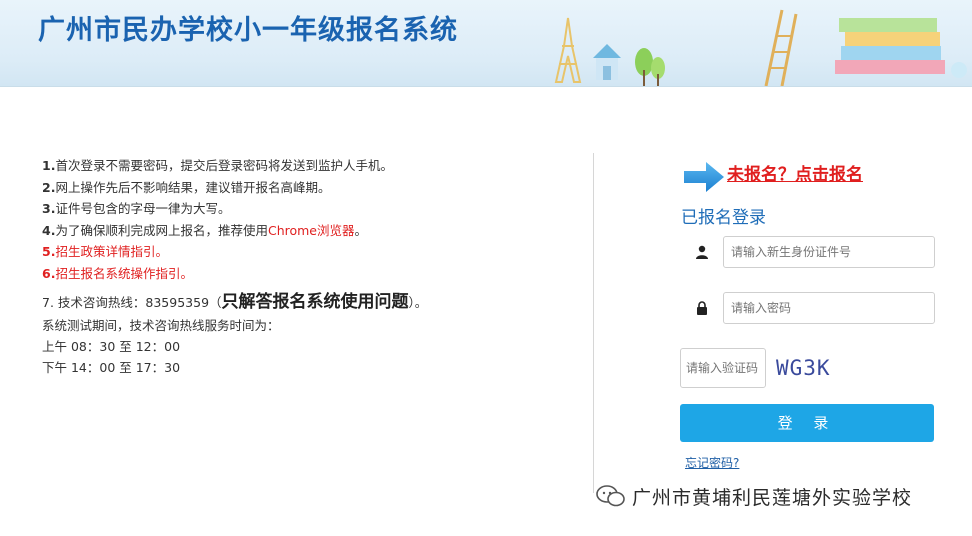  Describe the element at coordinates (311, 230) in the screenshot. I see `chrome-browser-link: Chrome浏览器` at that location.